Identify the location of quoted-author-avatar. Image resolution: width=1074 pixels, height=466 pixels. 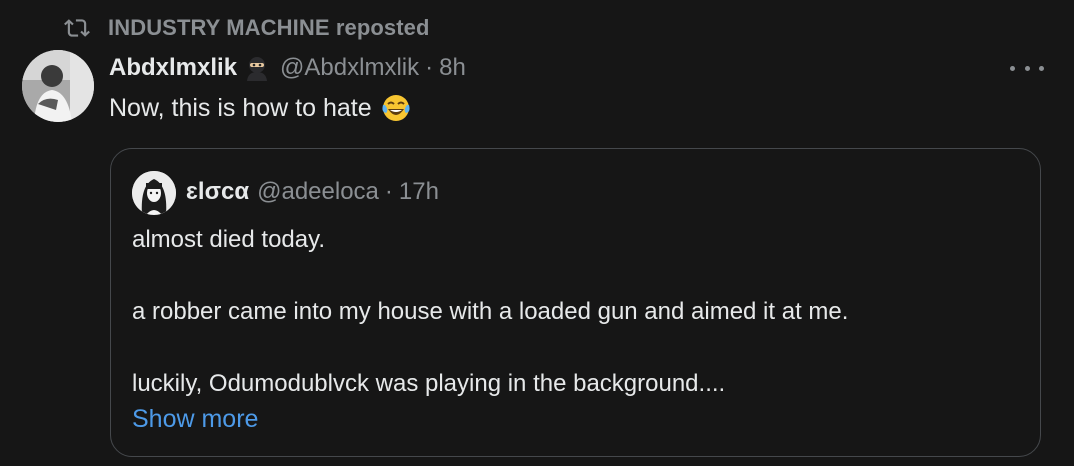
(154, 193).